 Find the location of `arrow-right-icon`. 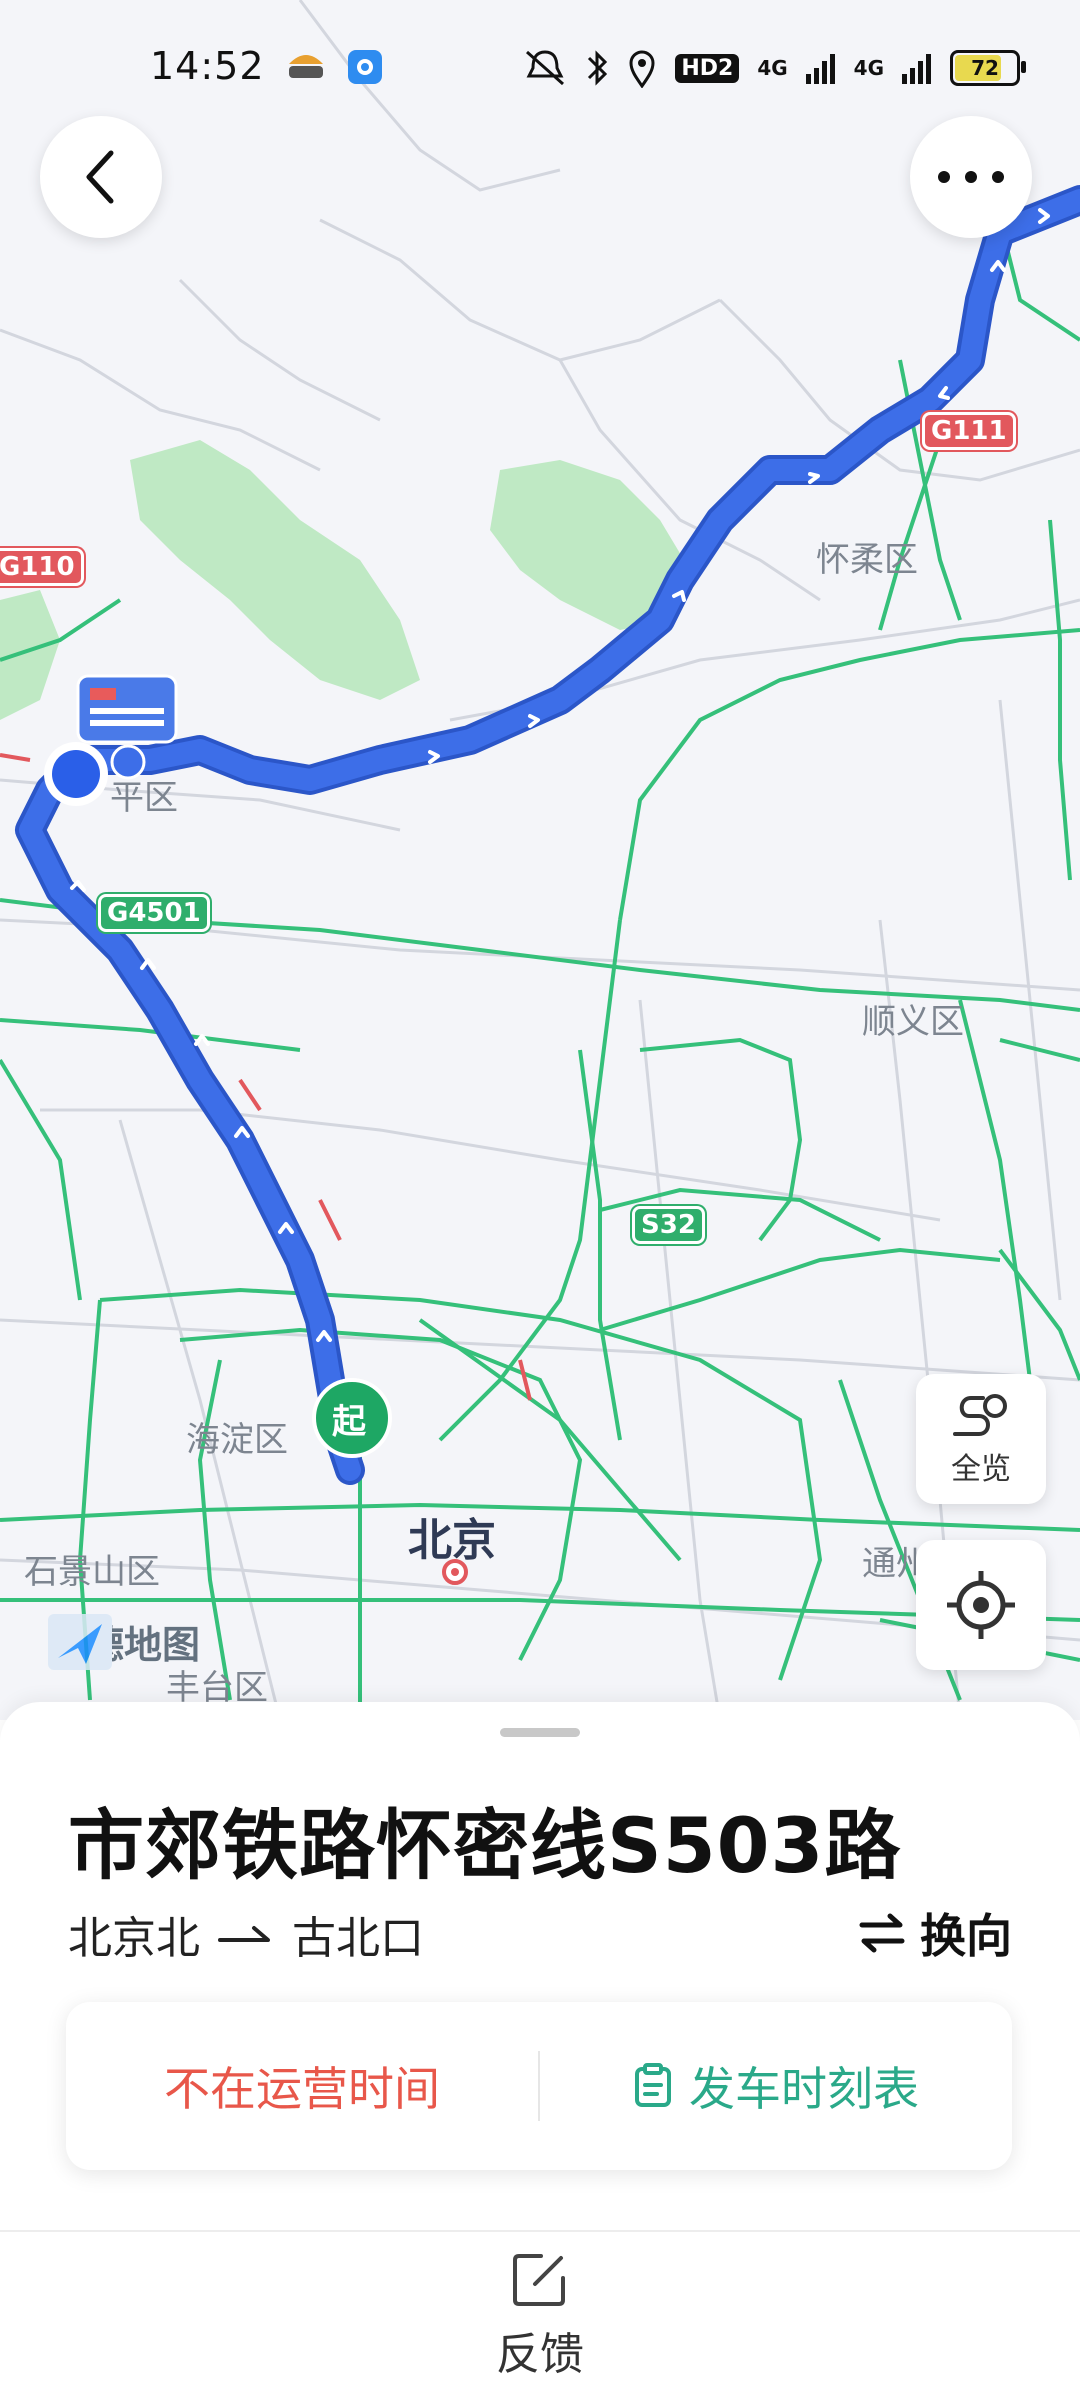

arrow-right-icon is located at coordinates (244, 1934).